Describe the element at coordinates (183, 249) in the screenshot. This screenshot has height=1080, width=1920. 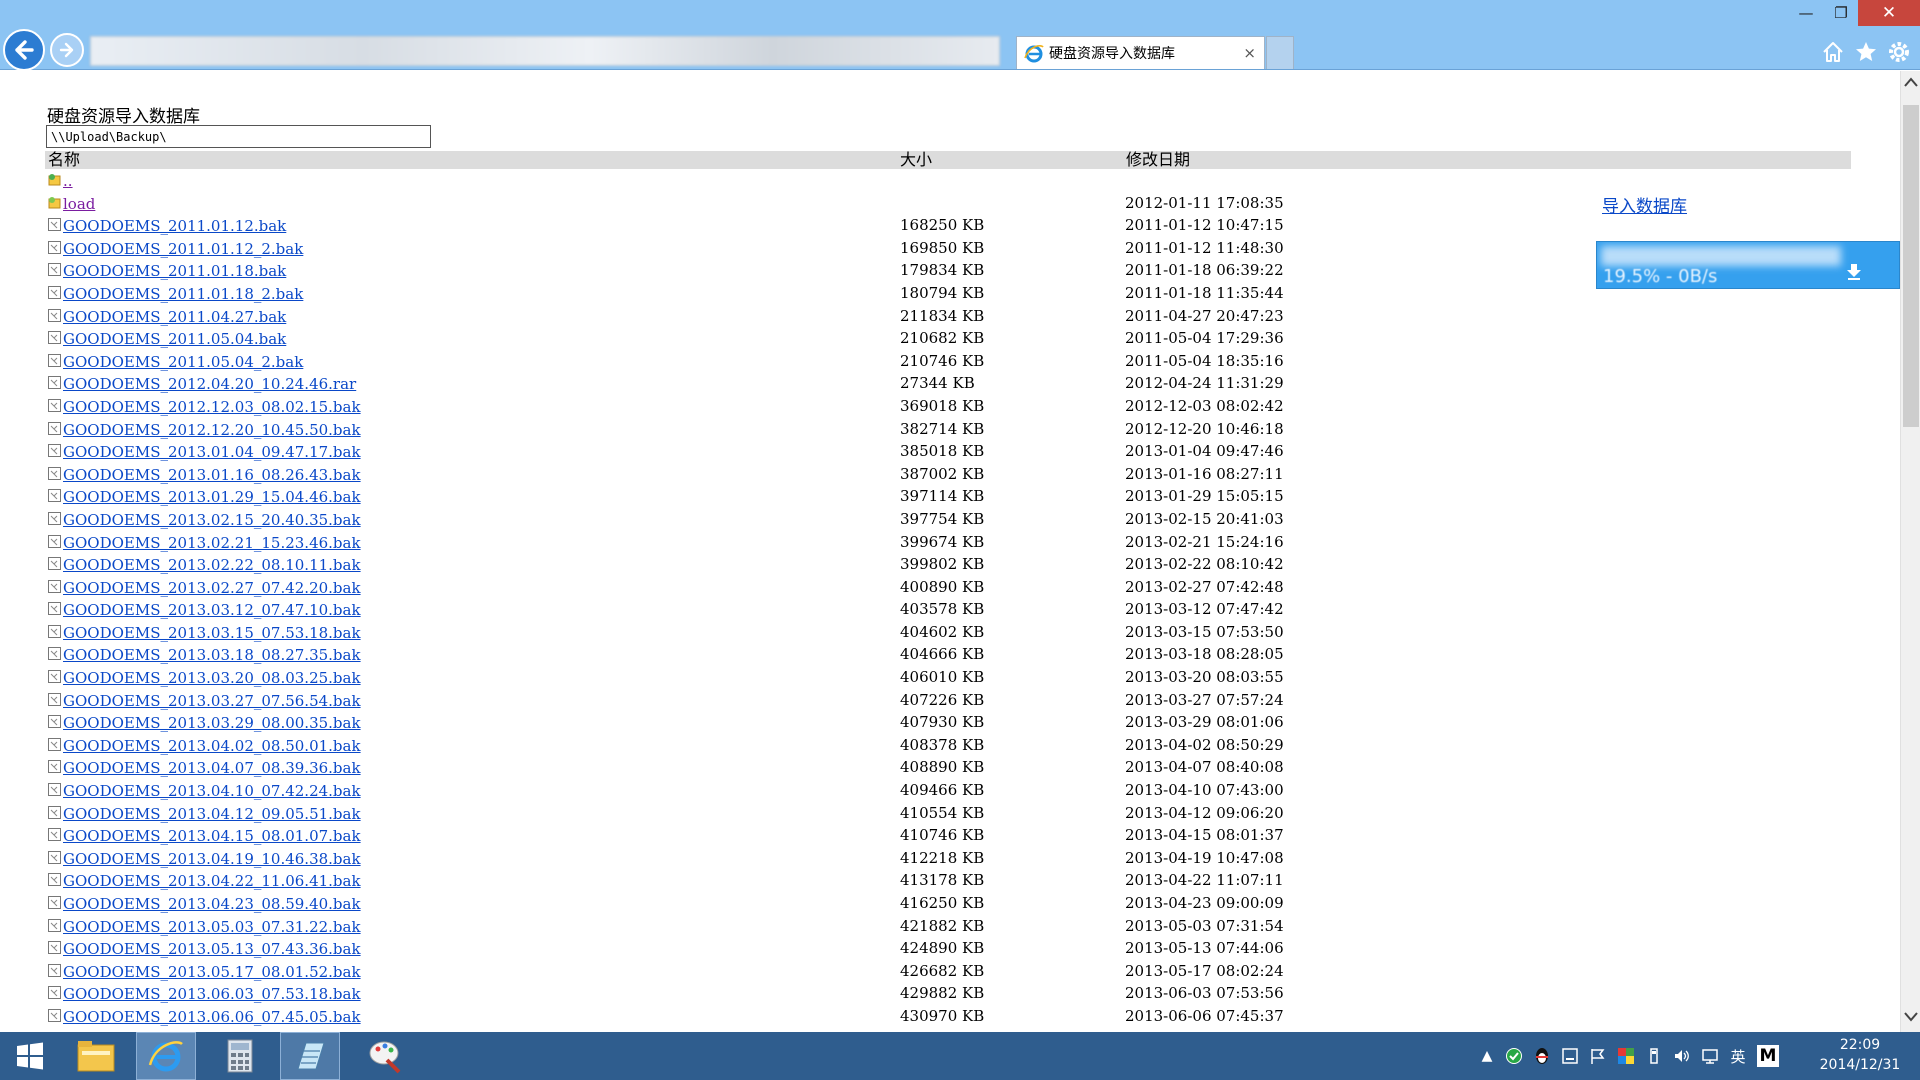
I see `file-link: GOODOEMS_2011.01.12_2.bak` at that location.